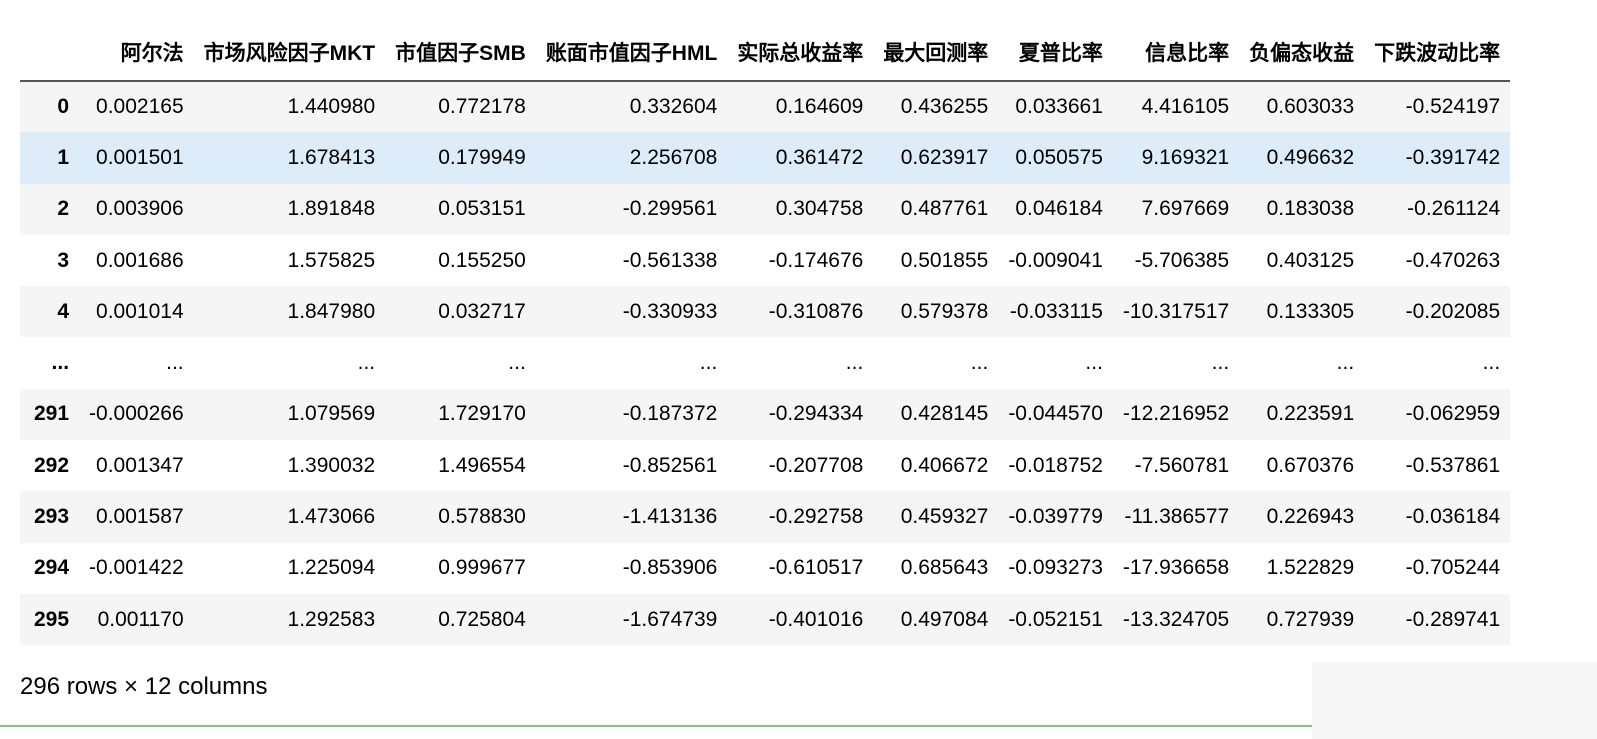 The image size is (1597, 739). Describe the element at coordinates (944, 311) in the screenshot. I see `table-cell: 0.579378` at that location.